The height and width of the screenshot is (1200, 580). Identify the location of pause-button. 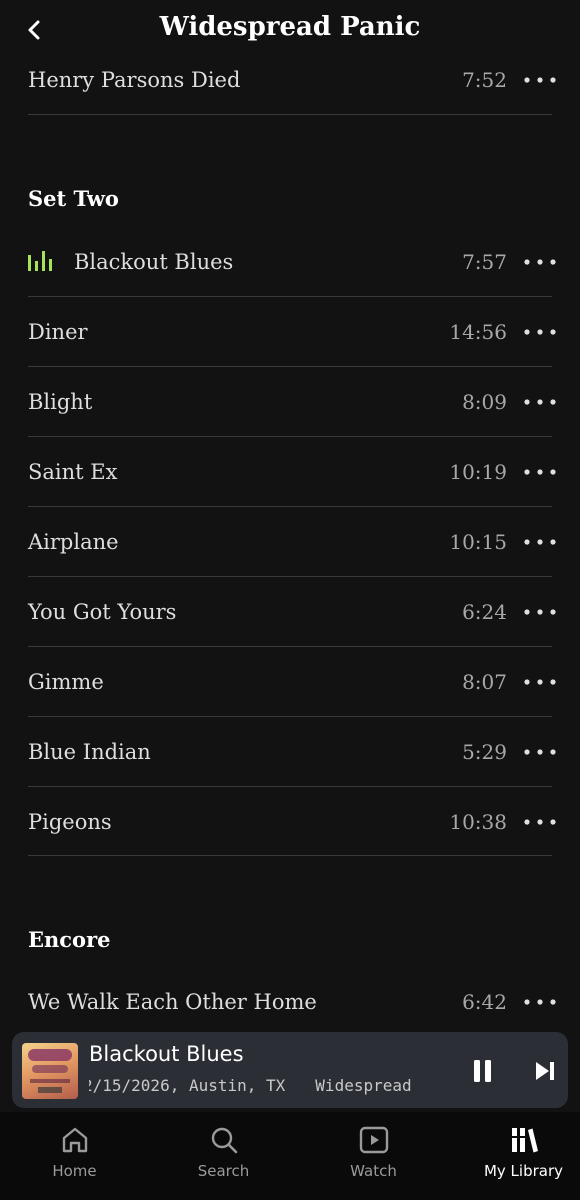
(483, 1071).